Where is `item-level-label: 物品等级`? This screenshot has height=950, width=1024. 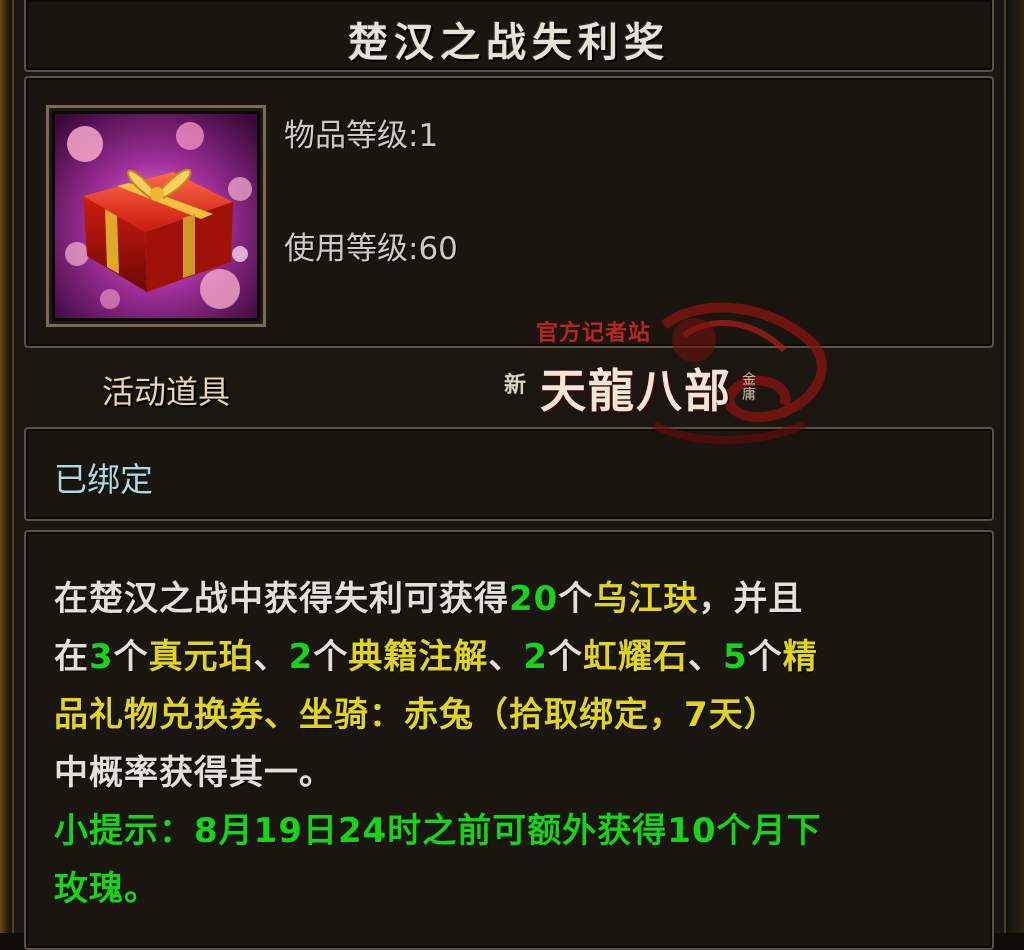
item-level-label: 物品等级 is located at coordinates (346, 136).